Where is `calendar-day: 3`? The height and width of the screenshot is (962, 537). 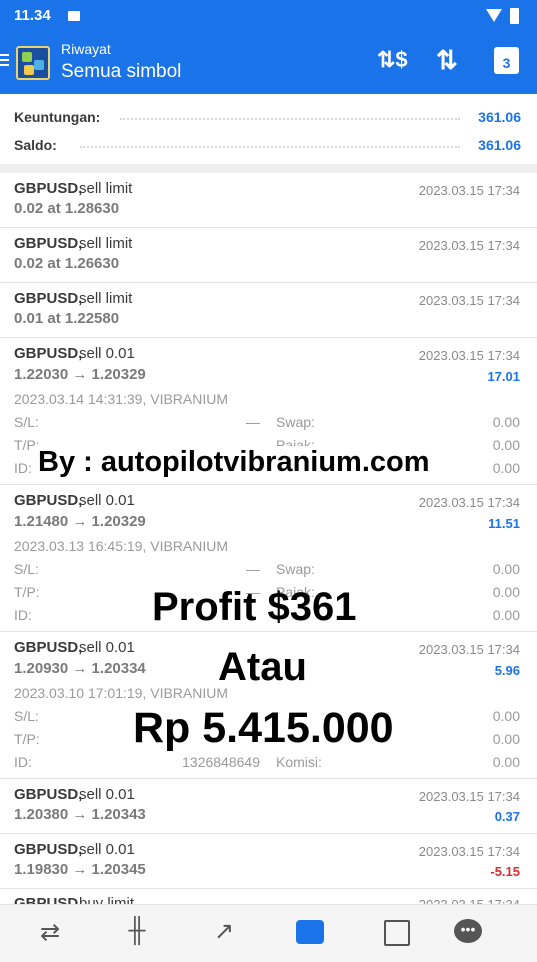
calendar-day: 3 is located at coordinates (506, 63).